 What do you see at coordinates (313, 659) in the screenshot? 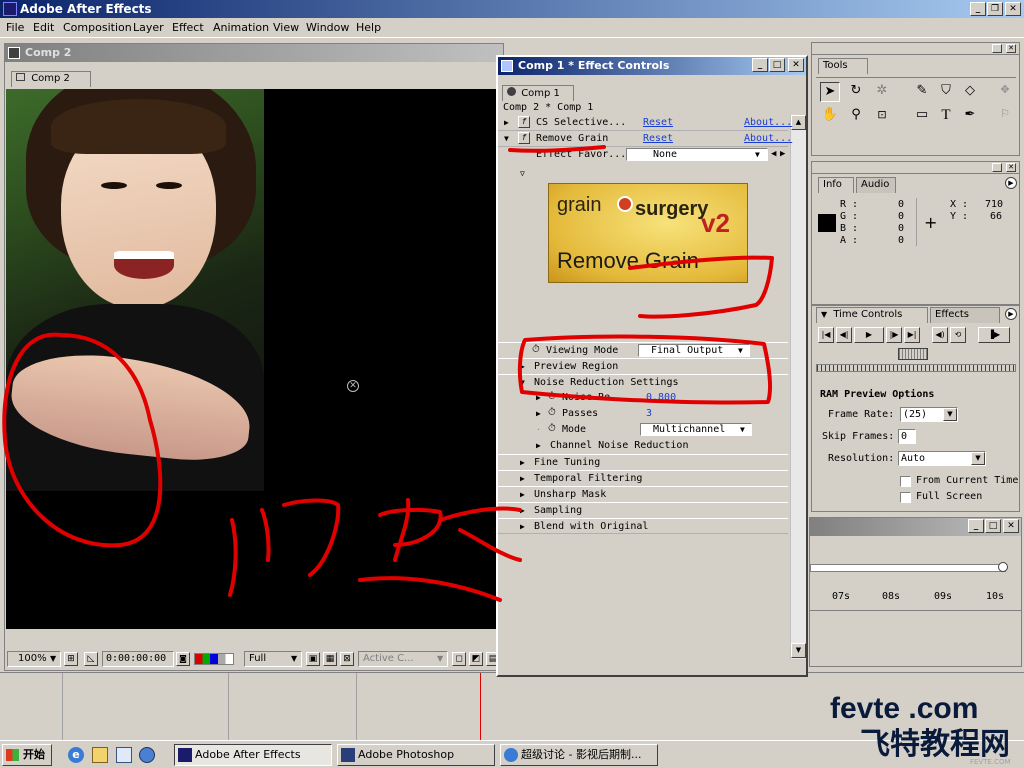
I see `region-of-interest-icon: ▣` at bounding box center [313, 659].